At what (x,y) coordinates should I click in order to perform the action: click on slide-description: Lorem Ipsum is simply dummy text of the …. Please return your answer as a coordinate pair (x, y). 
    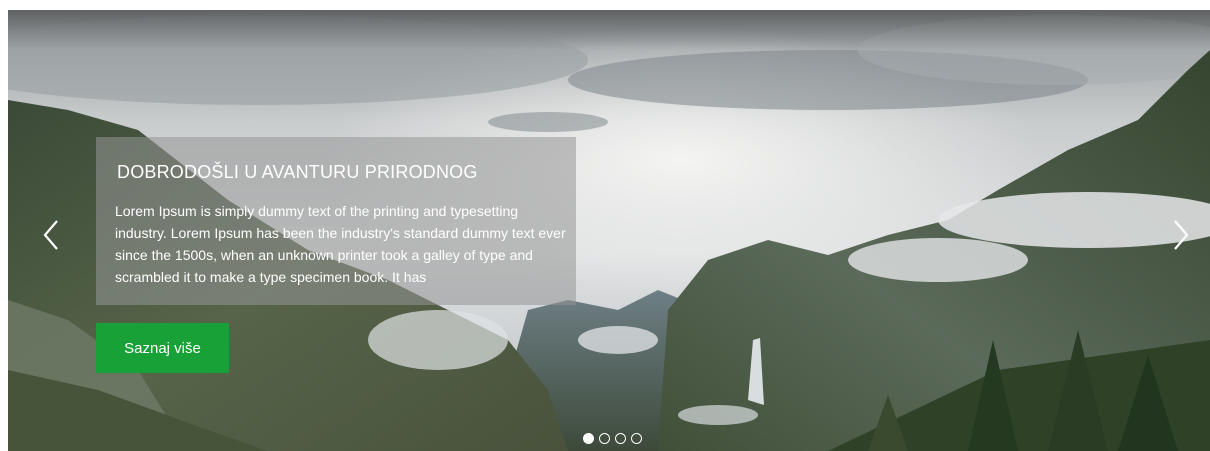
    Looking at the image, I should click on (340, 244).